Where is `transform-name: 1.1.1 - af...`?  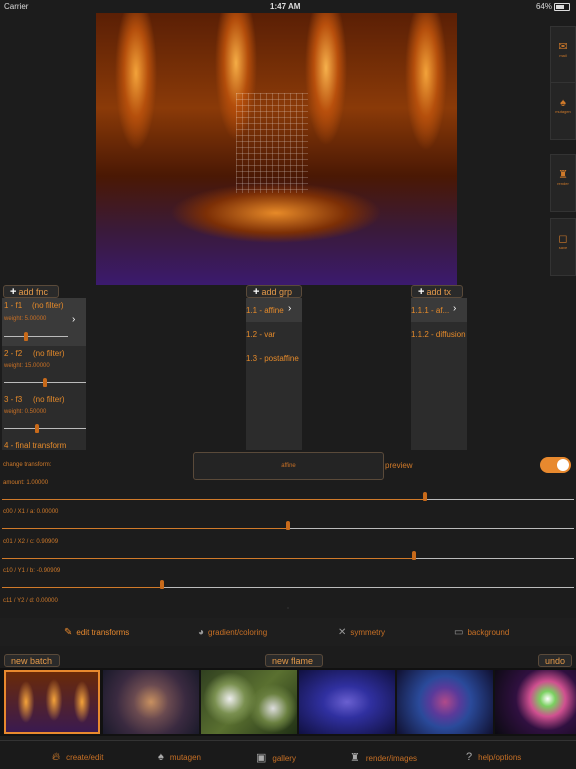
transform-name: 1.1.1 - af... is located at coordinates (430, 310).